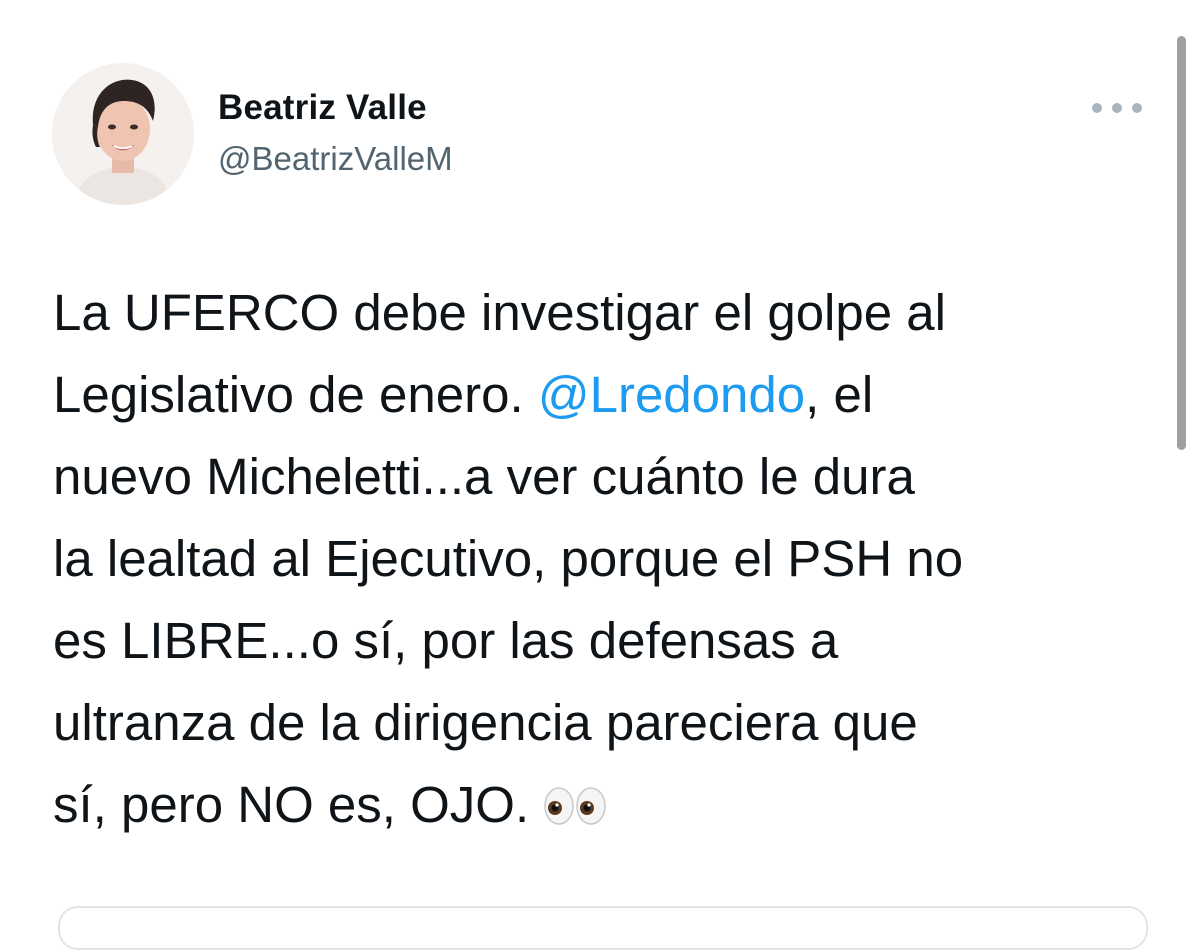  I want to click on text-segment: Legislativo de enero., so click(295, 394).